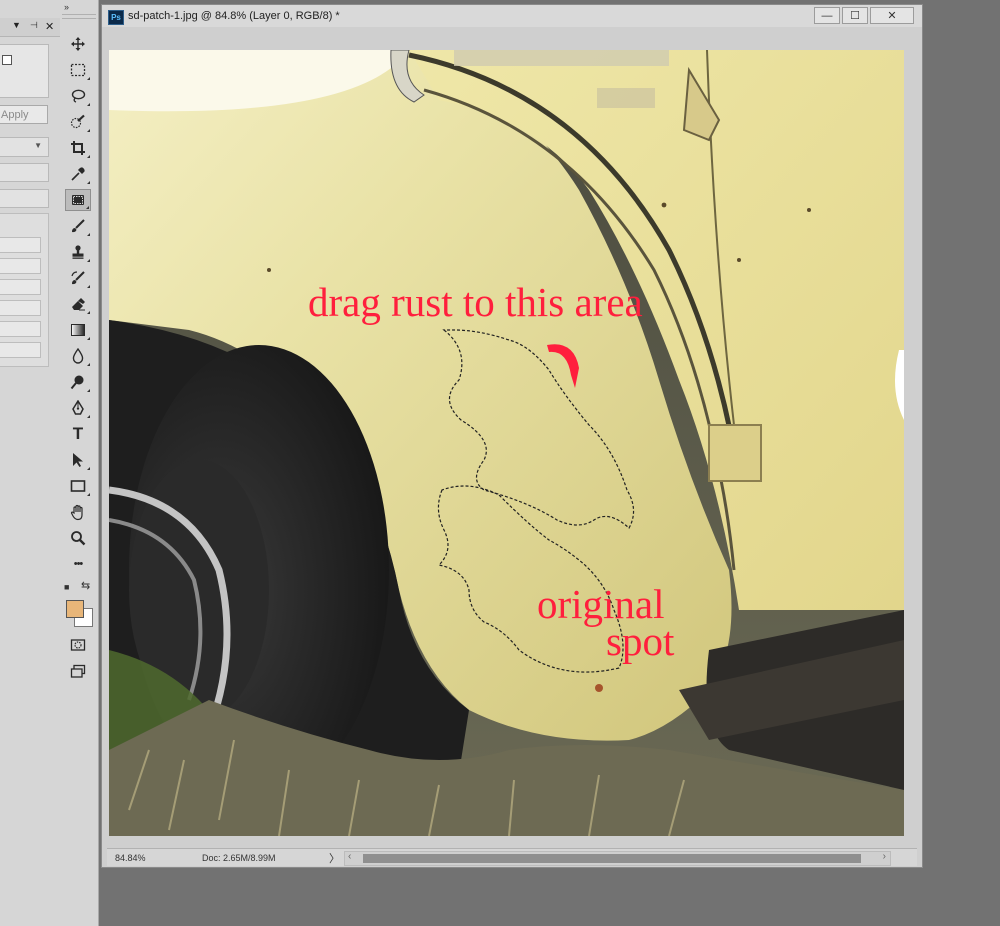  What do you see at coordinates (78, 460) in the screenshot?
I see `path-selection-icon` at bounding box center [78, 460].